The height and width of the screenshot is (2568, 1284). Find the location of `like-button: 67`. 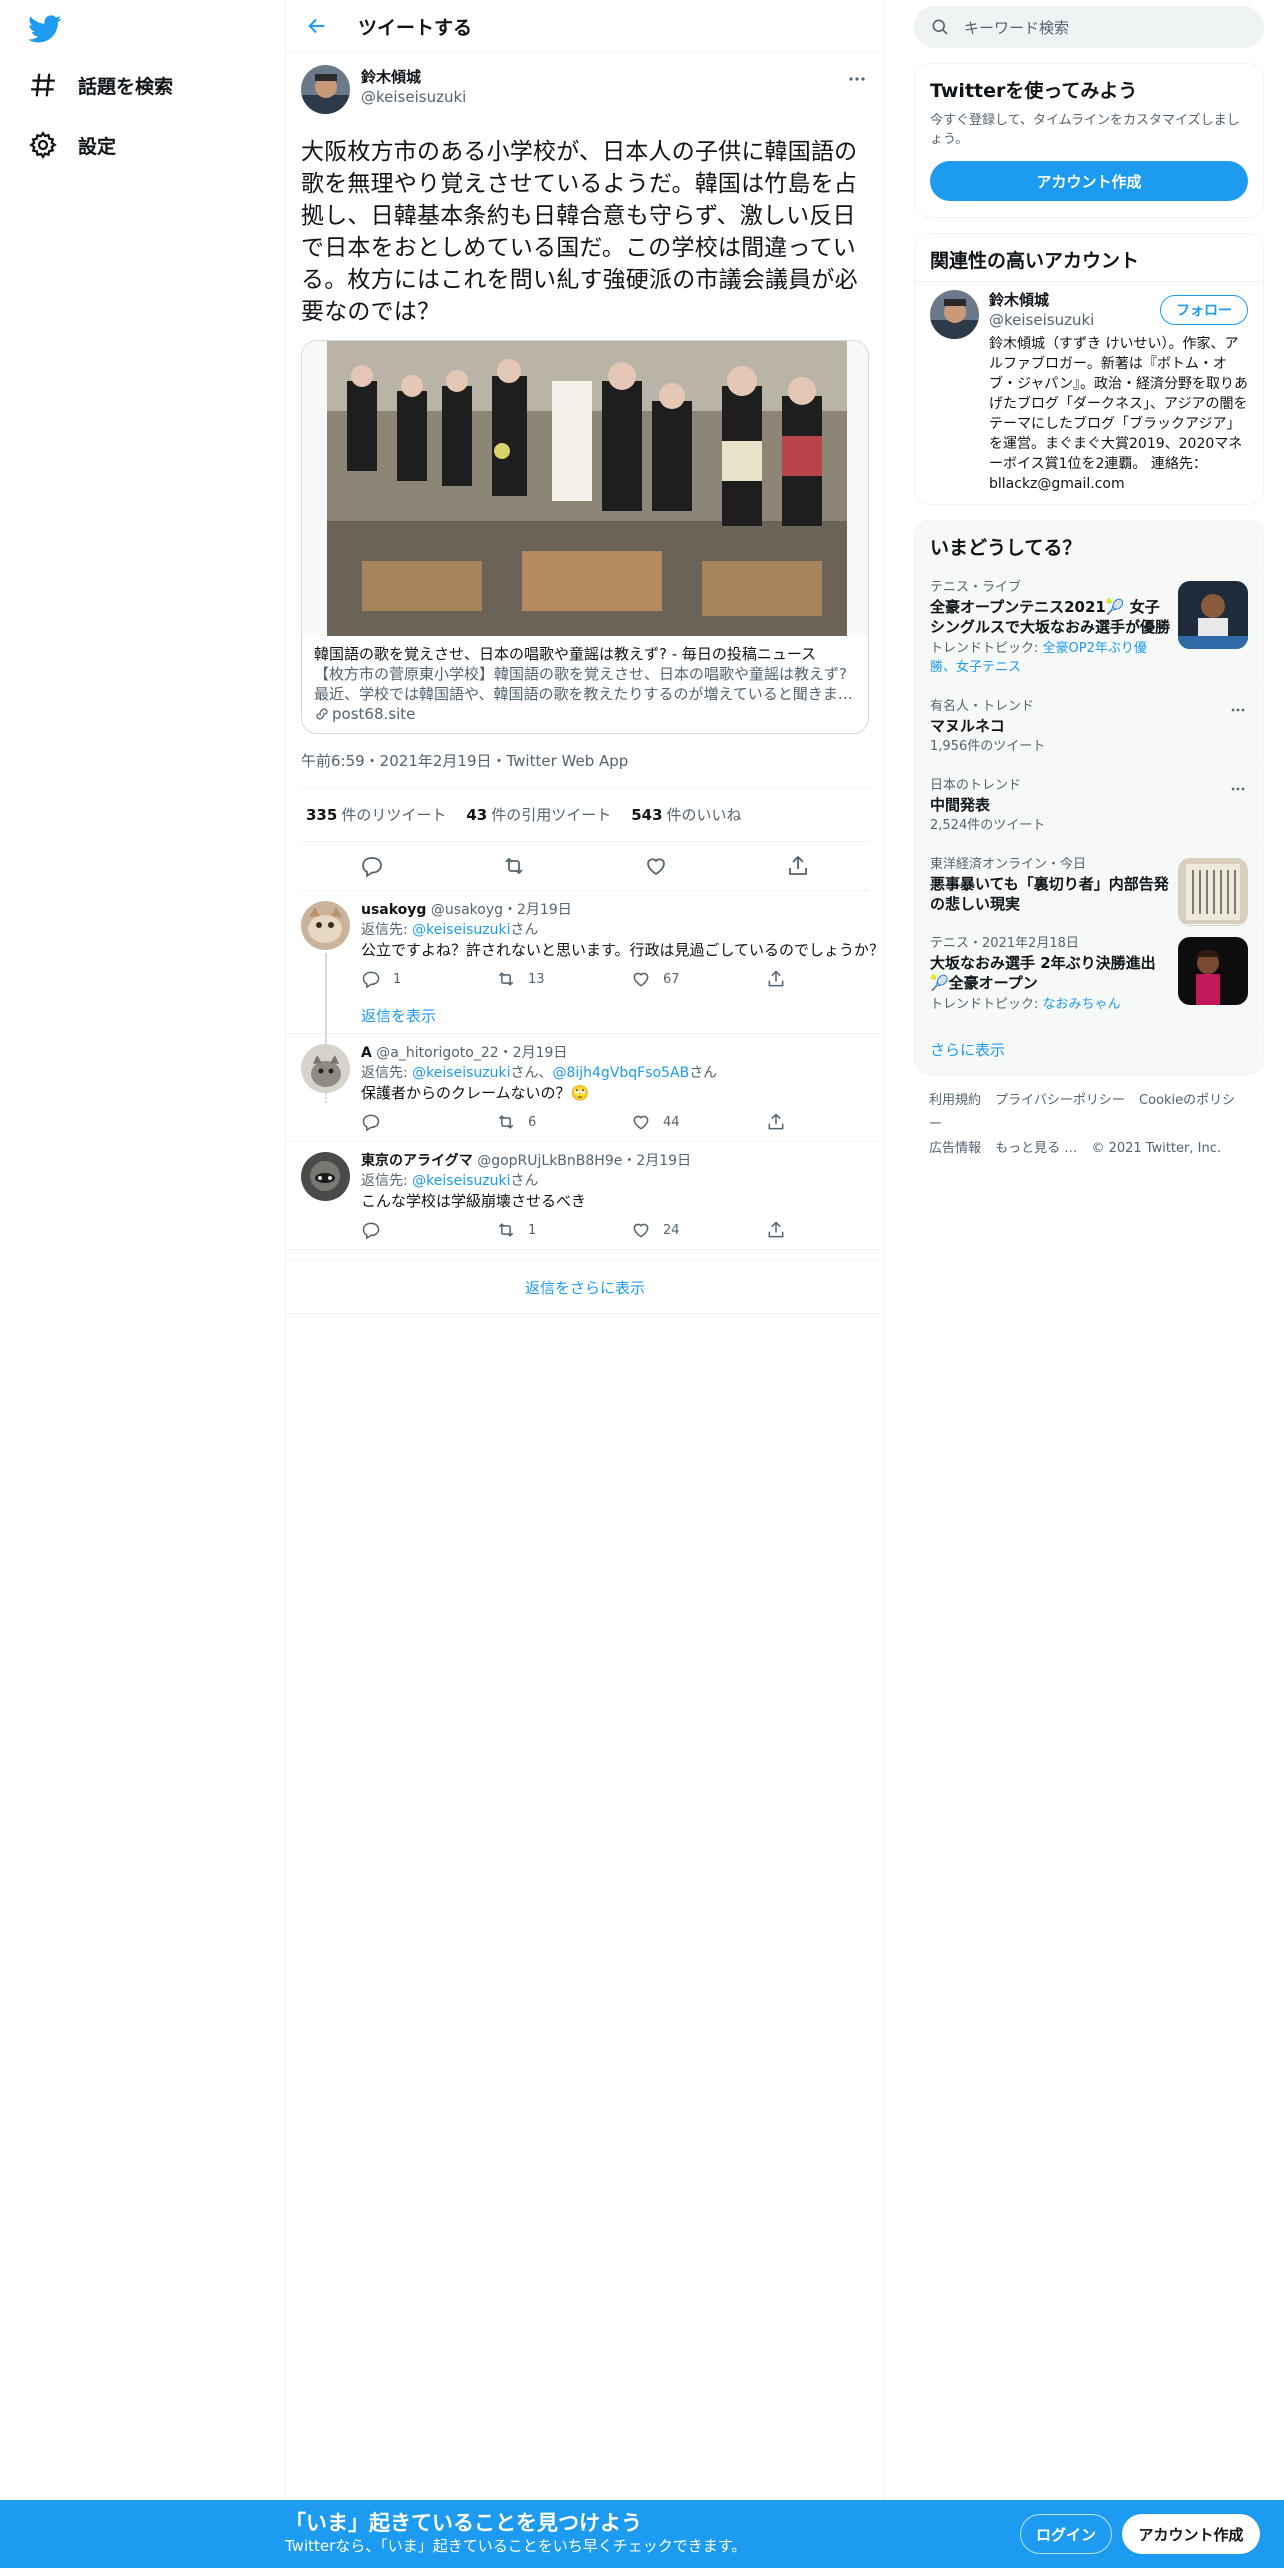

like-button: 67 is located at coordinates (698, 979).